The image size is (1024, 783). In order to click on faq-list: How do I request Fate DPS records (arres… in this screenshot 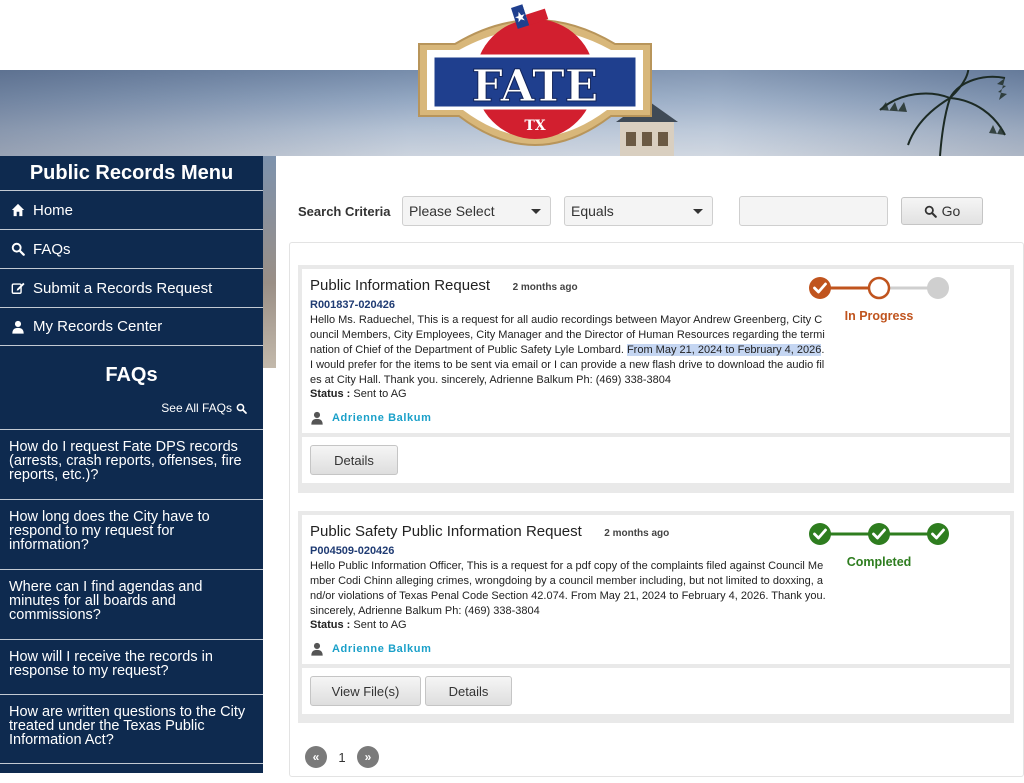, I will do `click(131, 596)`.